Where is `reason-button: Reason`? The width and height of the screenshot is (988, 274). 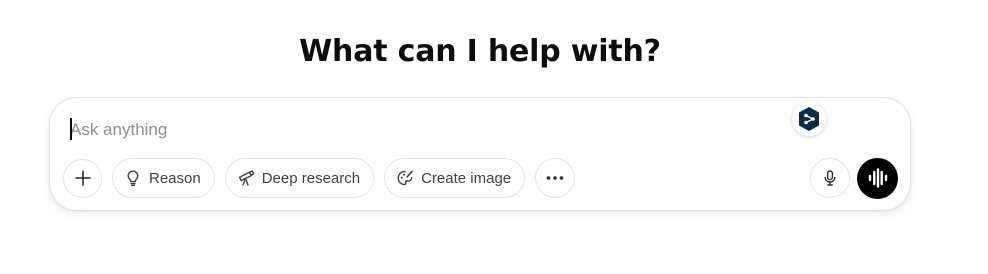 reason-button: Reason is located at coordinates (163, 178).